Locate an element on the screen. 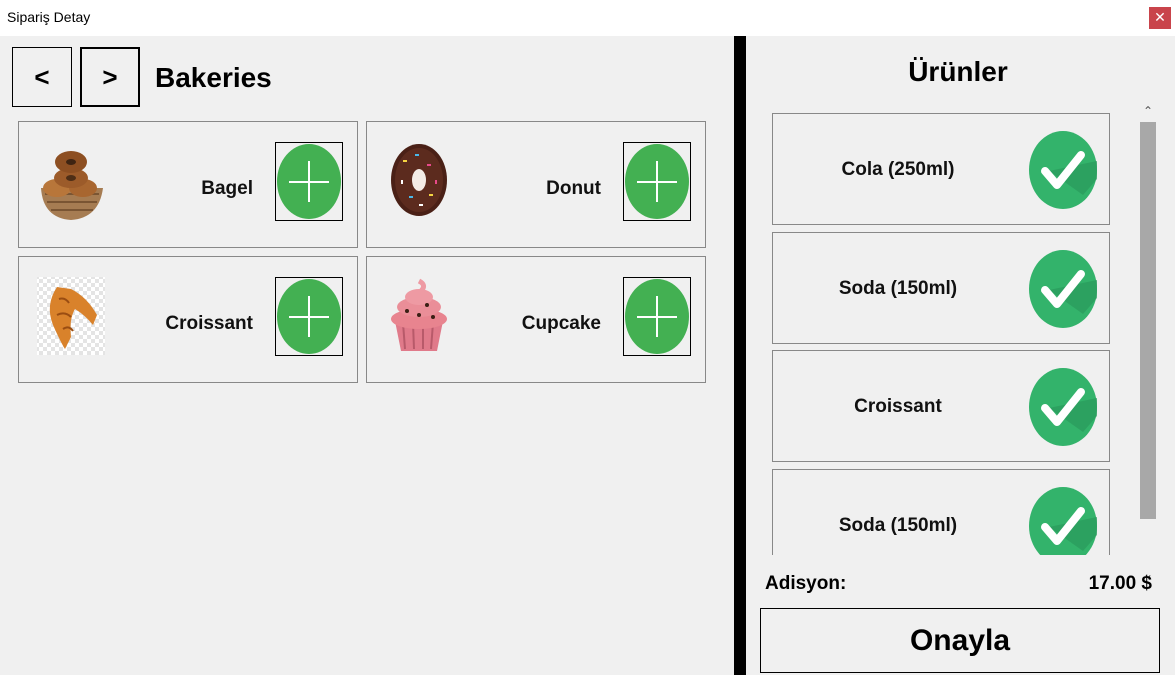 The image size is (1175, 675). panel-divider is located at coordinates (740, 355).